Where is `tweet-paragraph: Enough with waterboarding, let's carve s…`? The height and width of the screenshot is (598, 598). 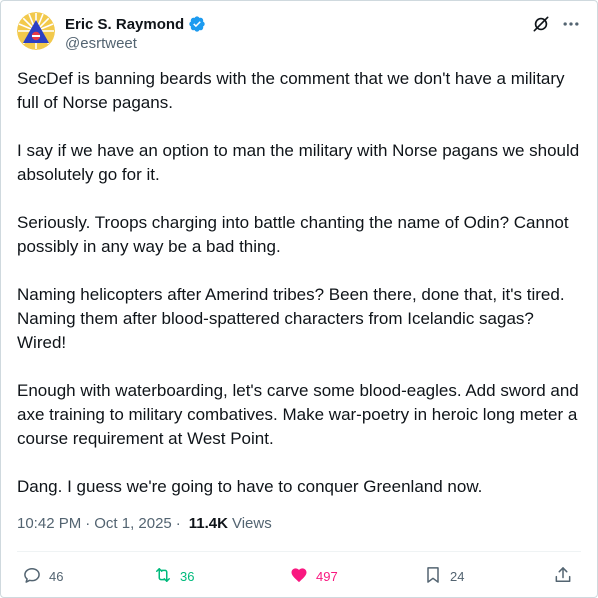 tweet-paragraph: Enough with waterboarding, let's carve s… is located at coordinates (298, 414).